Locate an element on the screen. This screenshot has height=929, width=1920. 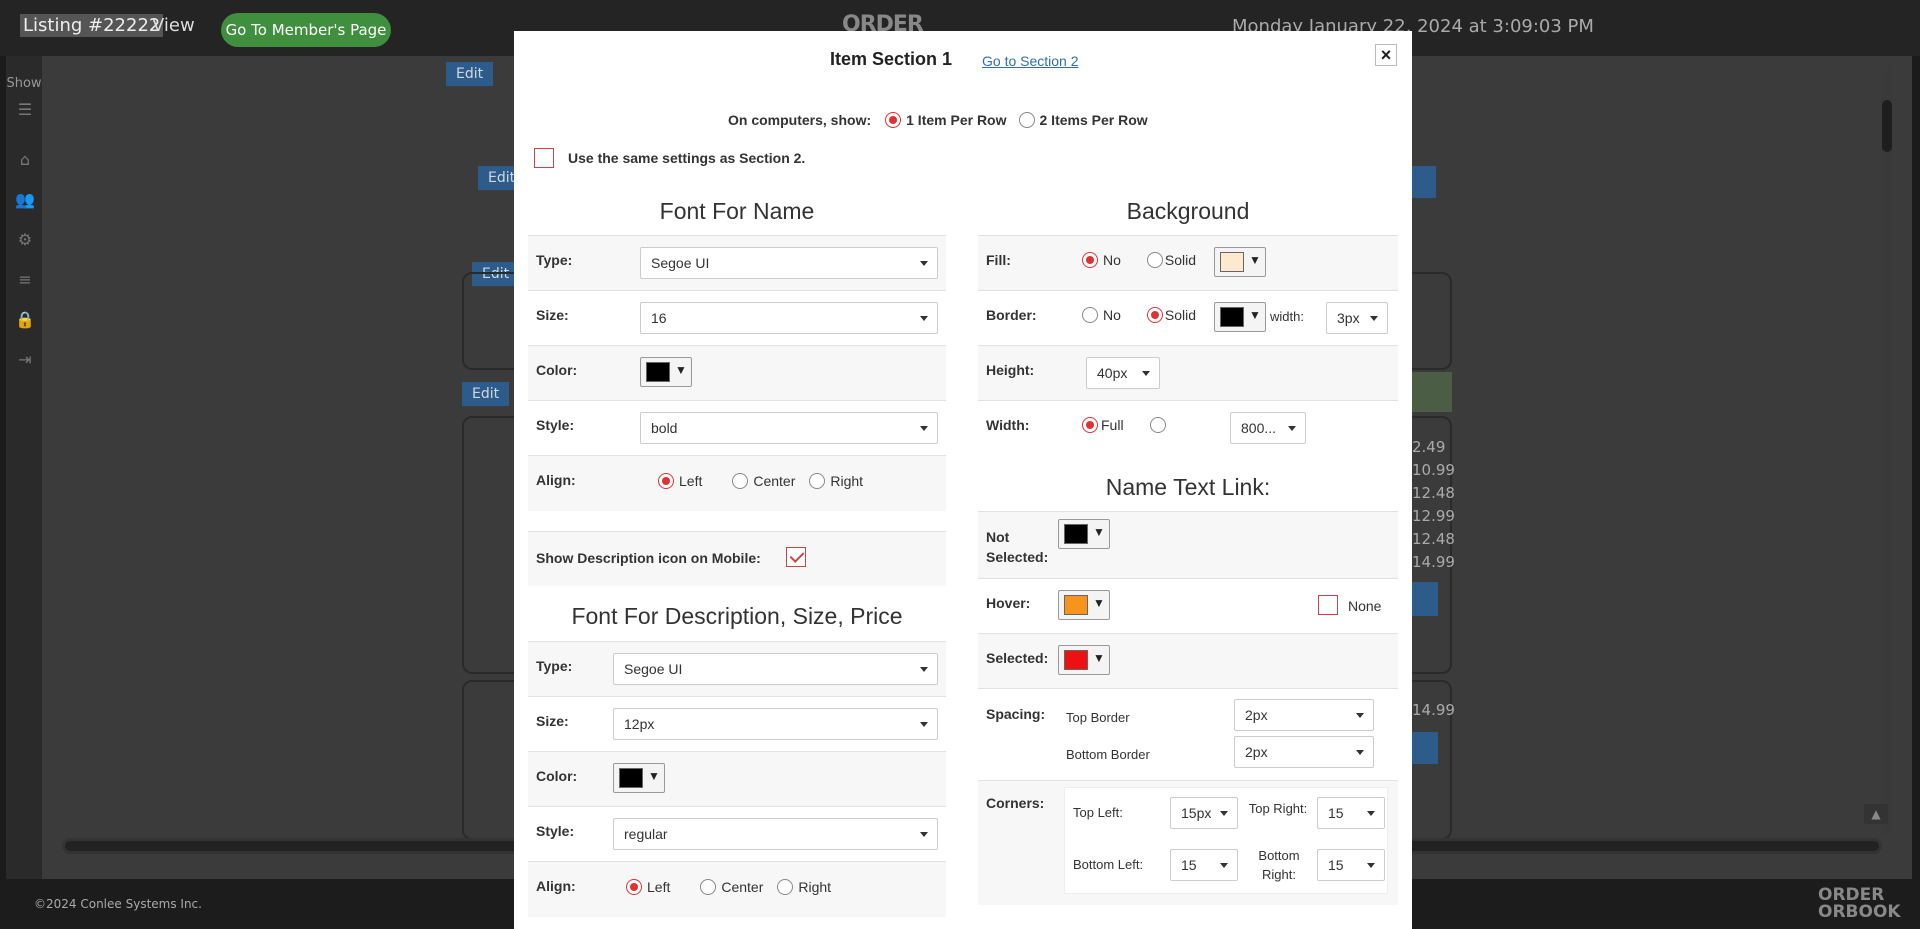
top-border-select: 2px is located at coordinates (1304, 715).